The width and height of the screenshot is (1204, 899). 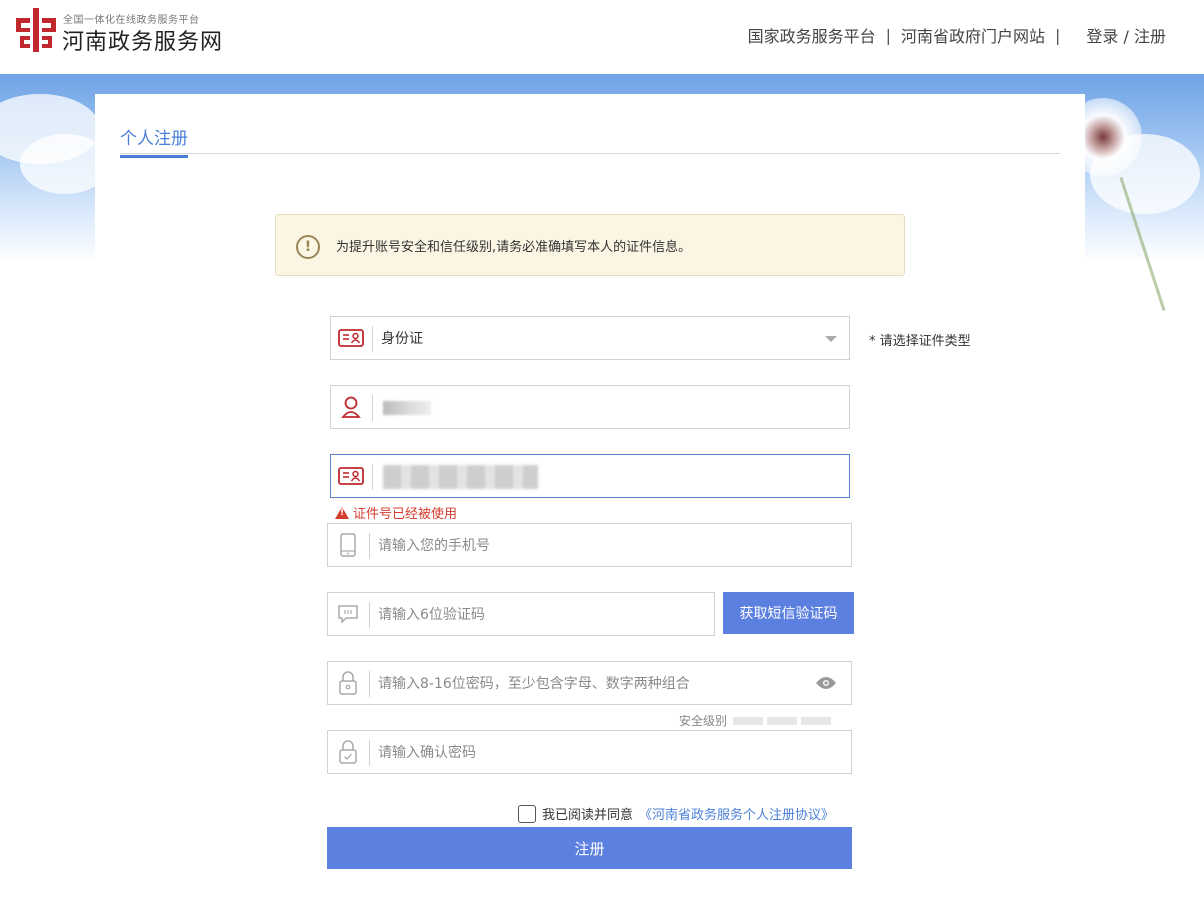 I want to click on id-type-select: 身份证, so click(x=590, y=338).